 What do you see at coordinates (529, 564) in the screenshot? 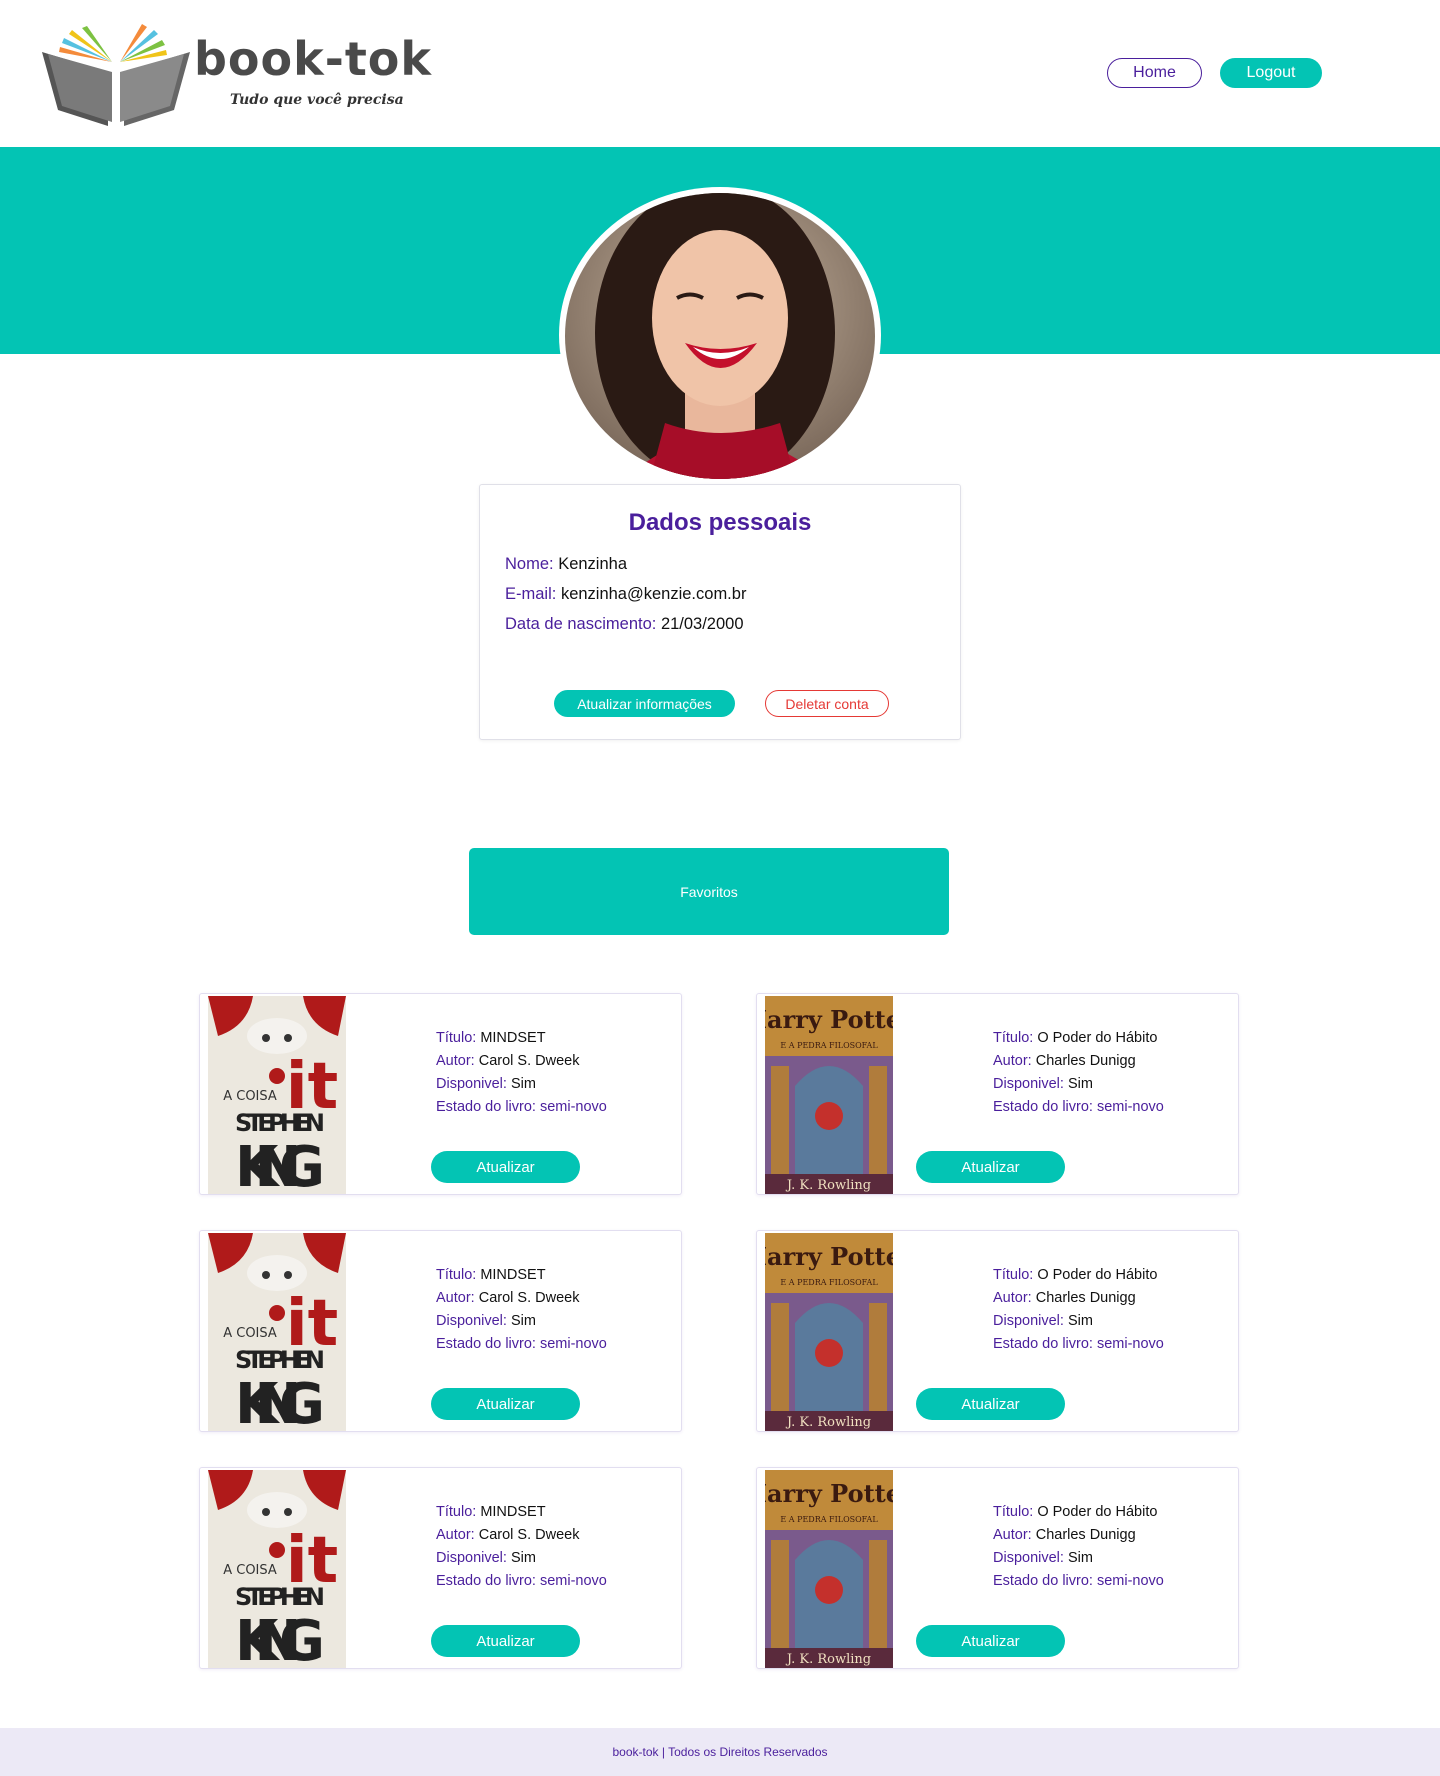
I see `name-label: Nome:` at bounding box center [529, 564].